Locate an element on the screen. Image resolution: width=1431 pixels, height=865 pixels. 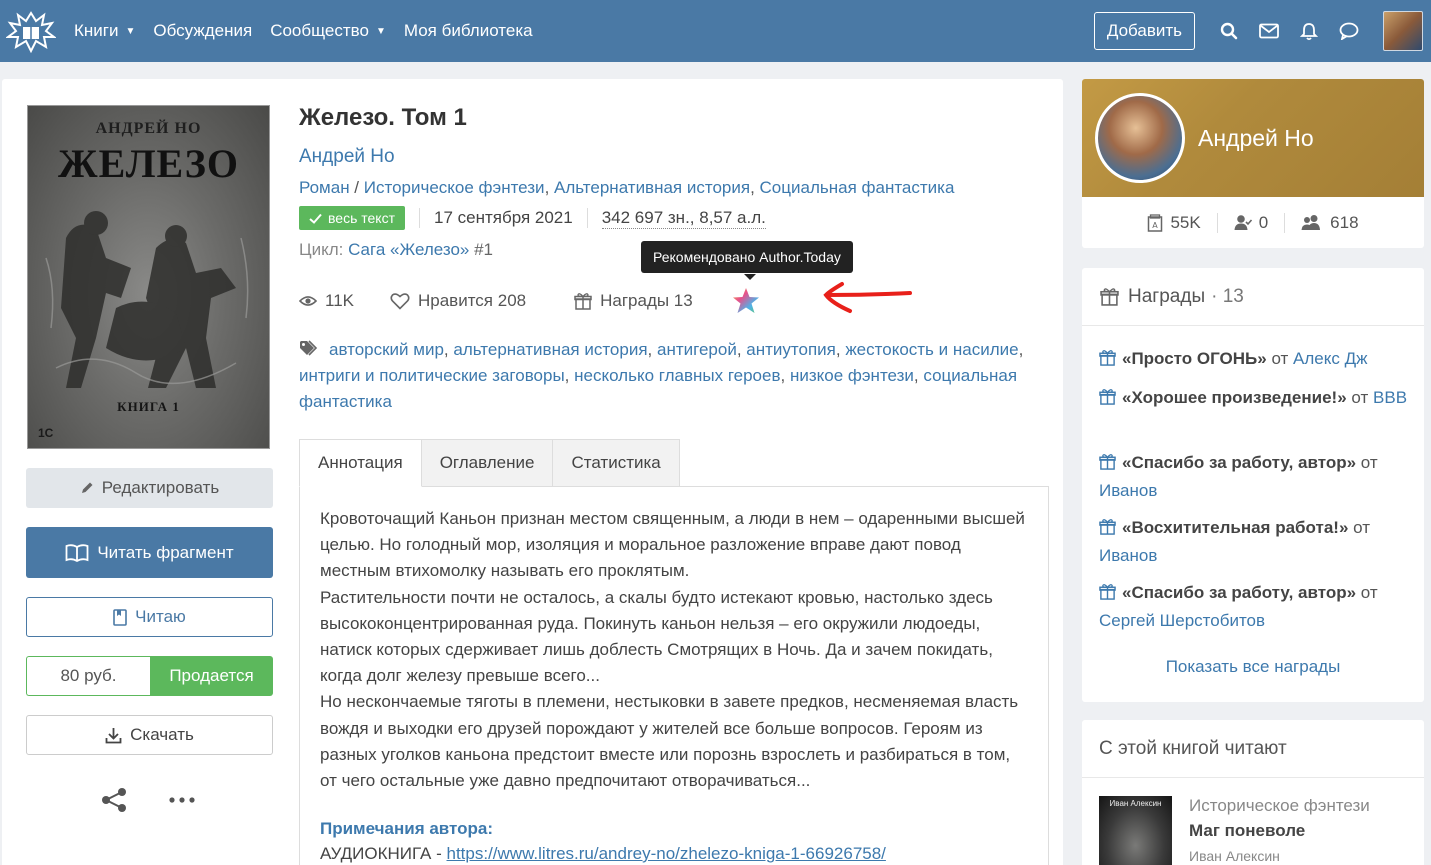
tab-annotation: Аннотация is located at coordinates (360, 463).